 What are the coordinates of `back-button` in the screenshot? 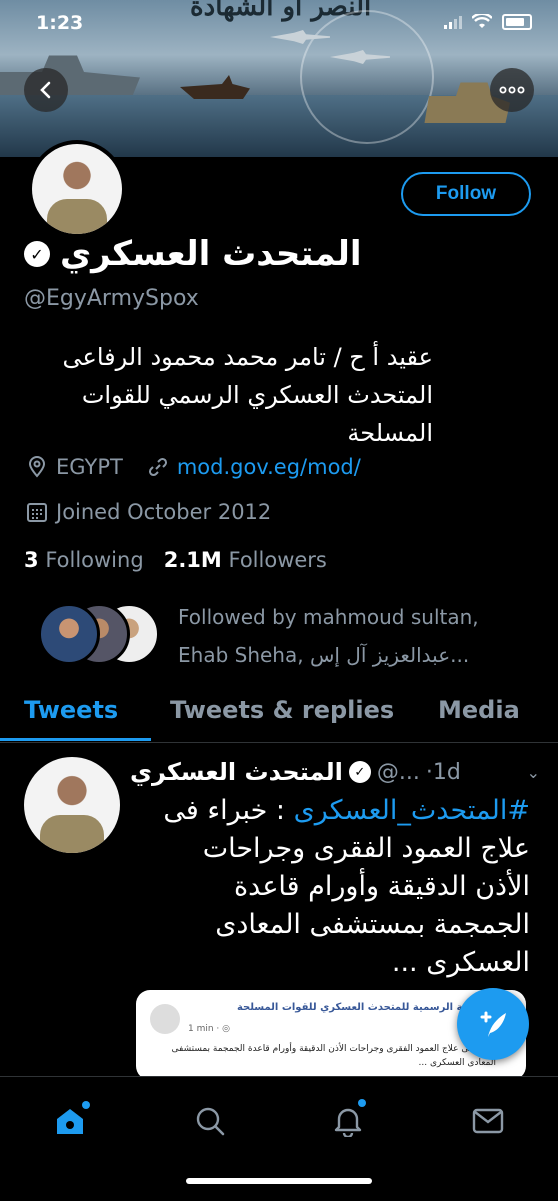 It's located at (46, 90).